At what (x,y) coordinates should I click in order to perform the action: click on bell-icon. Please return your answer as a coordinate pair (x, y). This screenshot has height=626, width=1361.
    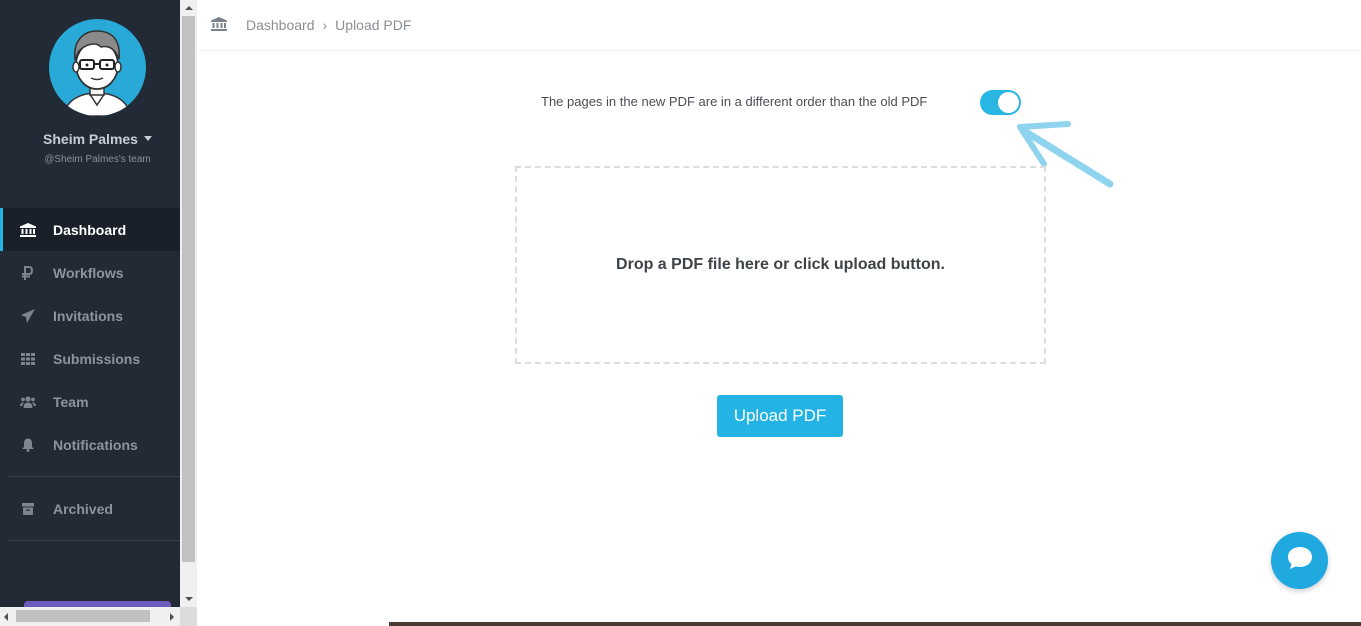
    Looking at the image, I should click on (28, 445).